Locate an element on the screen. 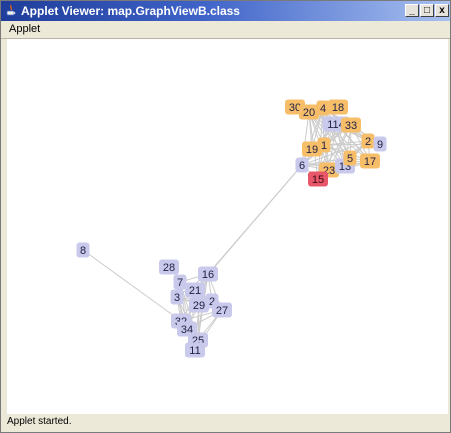 The height and width of the screenshot is (433, 451). graph-node: 2 is located at coordinates (368, 141).